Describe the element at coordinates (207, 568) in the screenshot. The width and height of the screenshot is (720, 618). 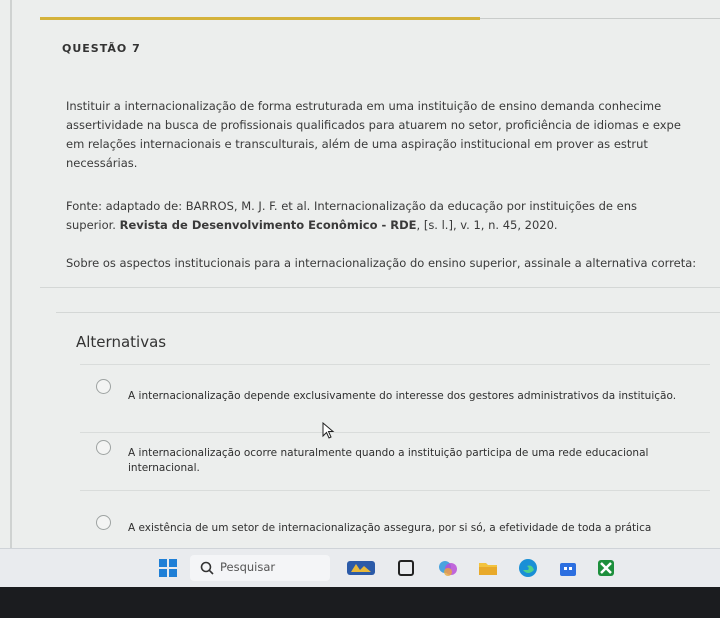
I see `search-icon` at that location.